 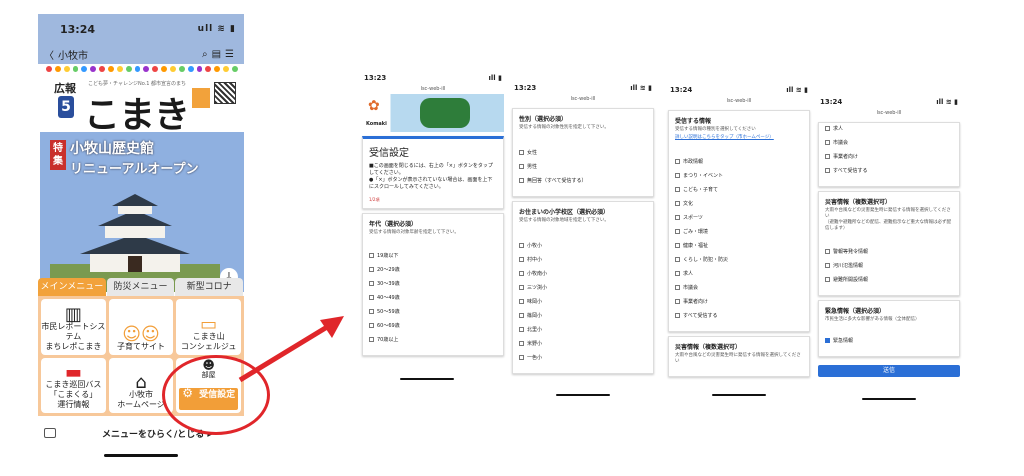 What do you see at coordinates (216, 54) in the screenshot?
I see `page-icon: ▤` at bounding box center [216, 54].